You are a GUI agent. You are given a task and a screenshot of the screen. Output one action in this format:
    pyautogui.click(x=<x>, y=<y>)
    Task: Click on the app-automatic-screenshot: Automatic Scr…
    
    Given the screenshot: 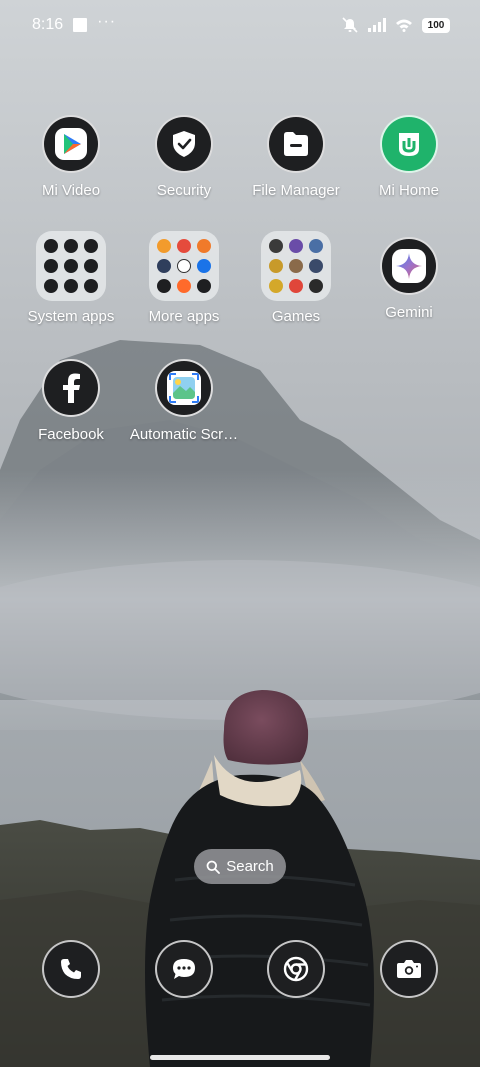 What is the action you would take?
    pyautogui.click(x=184, y=401)
    